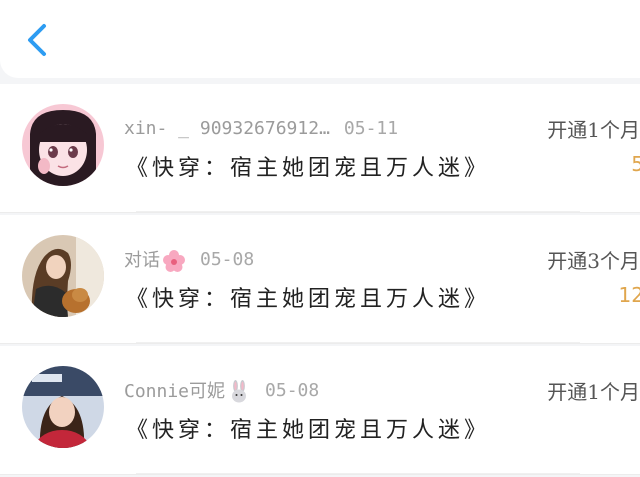  Describe the element at coordinates (174, 261) in the screenshot. I see `cherry-blossom-icon` at that location.